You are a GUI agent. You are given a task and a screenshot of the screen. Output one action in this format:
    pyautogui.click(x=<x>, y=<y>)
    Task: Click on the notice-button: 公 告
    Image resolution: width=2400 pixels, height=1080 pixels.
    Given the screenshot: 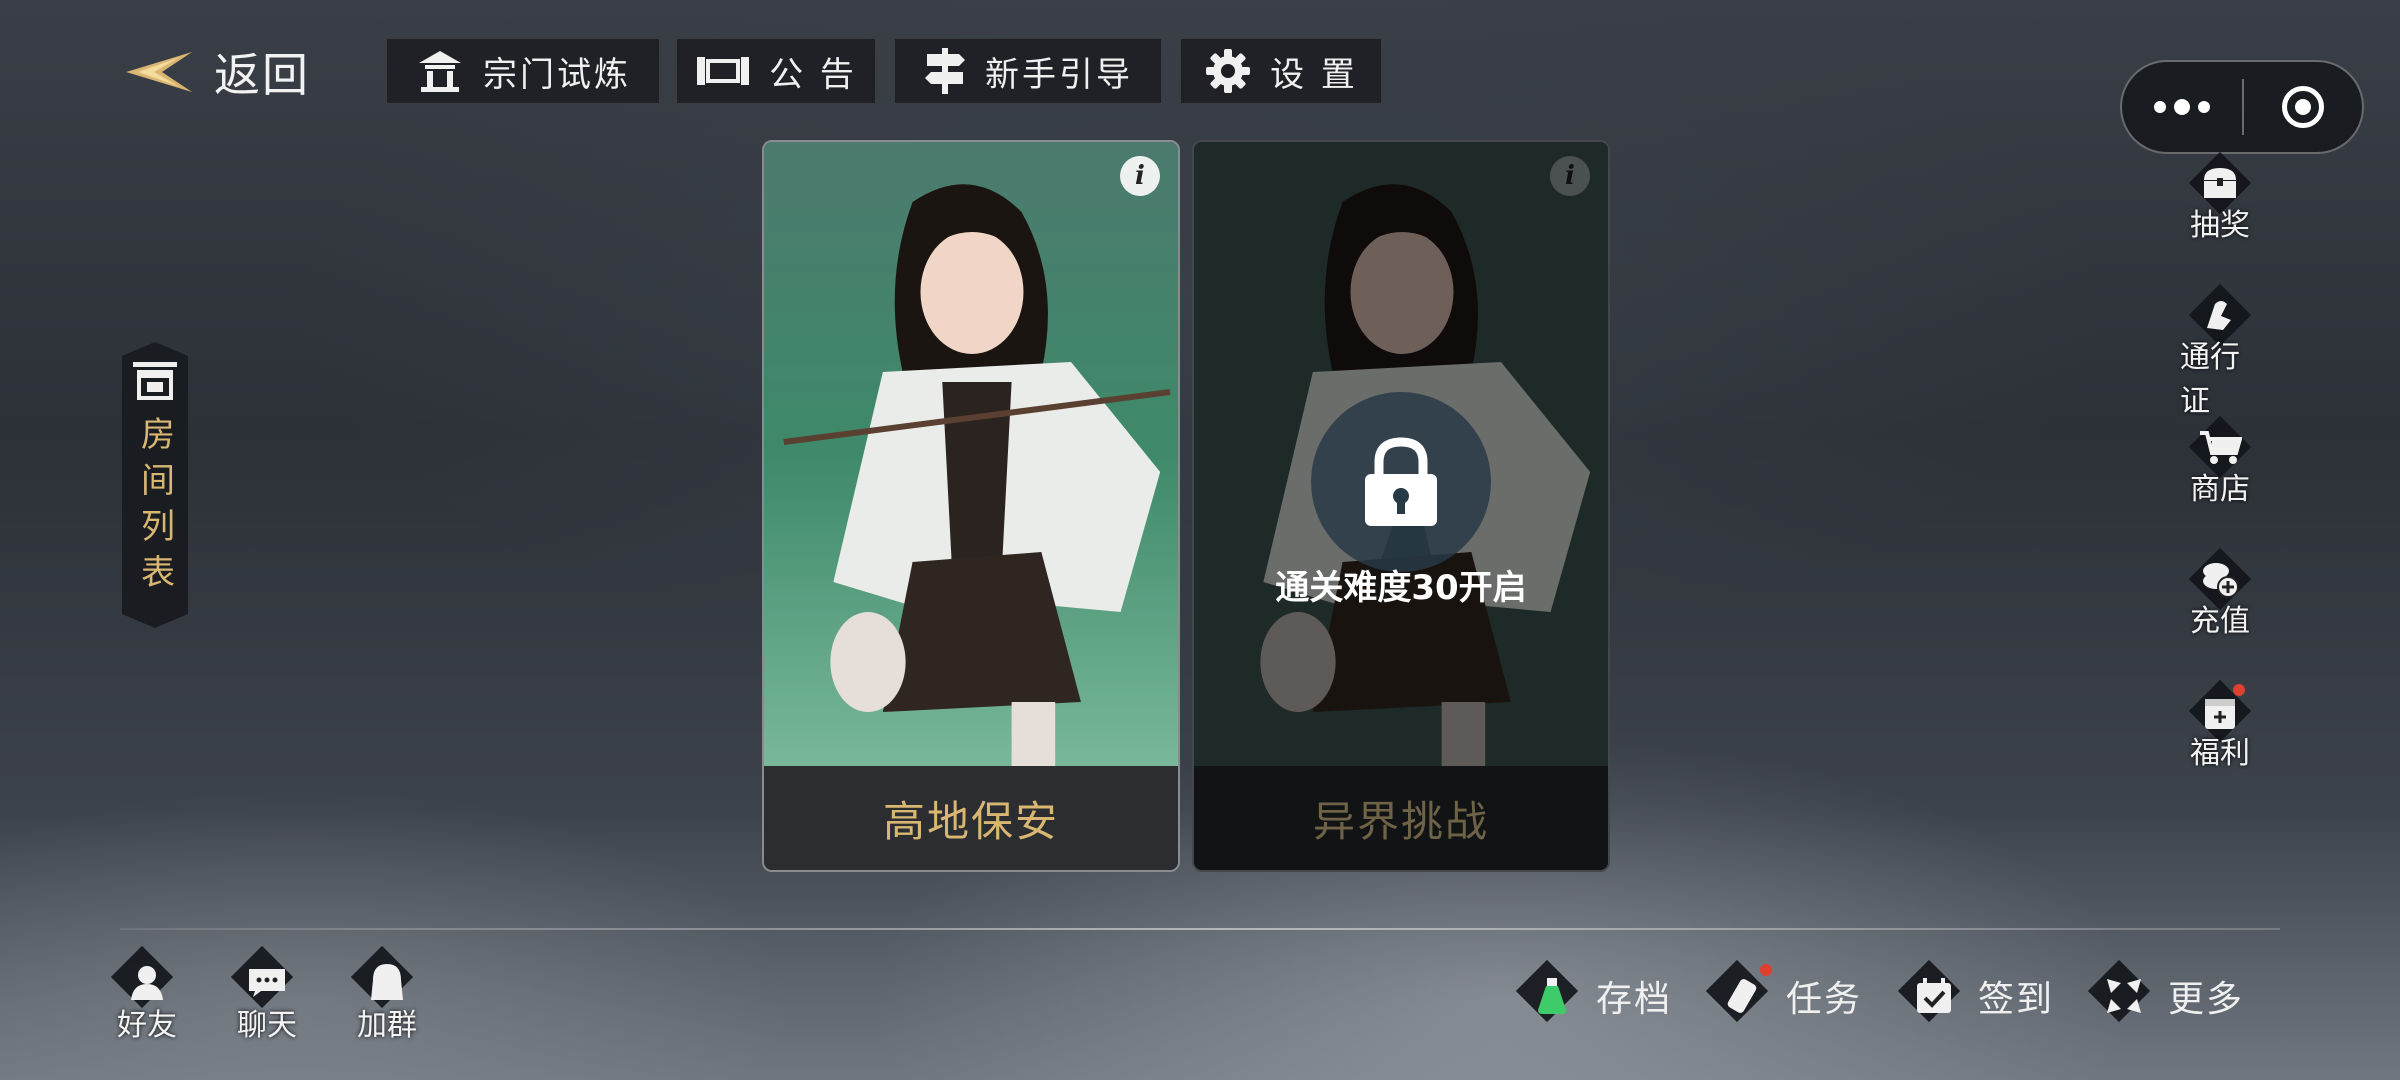 What is the action you would take?
    pyautogui.click(x=776, y=71)
    